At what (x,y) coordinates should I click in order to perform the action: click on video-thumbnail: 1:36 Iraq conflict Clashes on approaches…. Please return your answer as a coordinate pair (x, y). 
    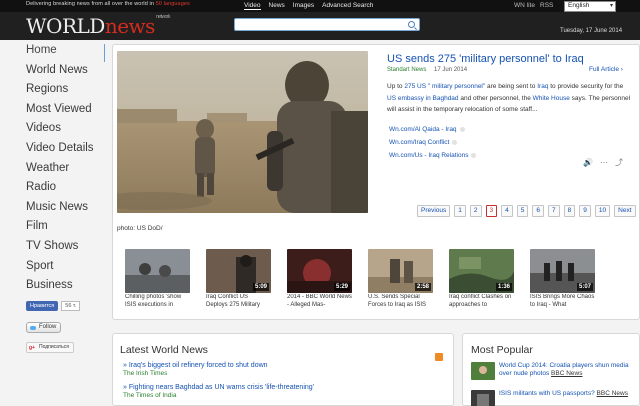
    Looking at the image, I should click on (481, 279).